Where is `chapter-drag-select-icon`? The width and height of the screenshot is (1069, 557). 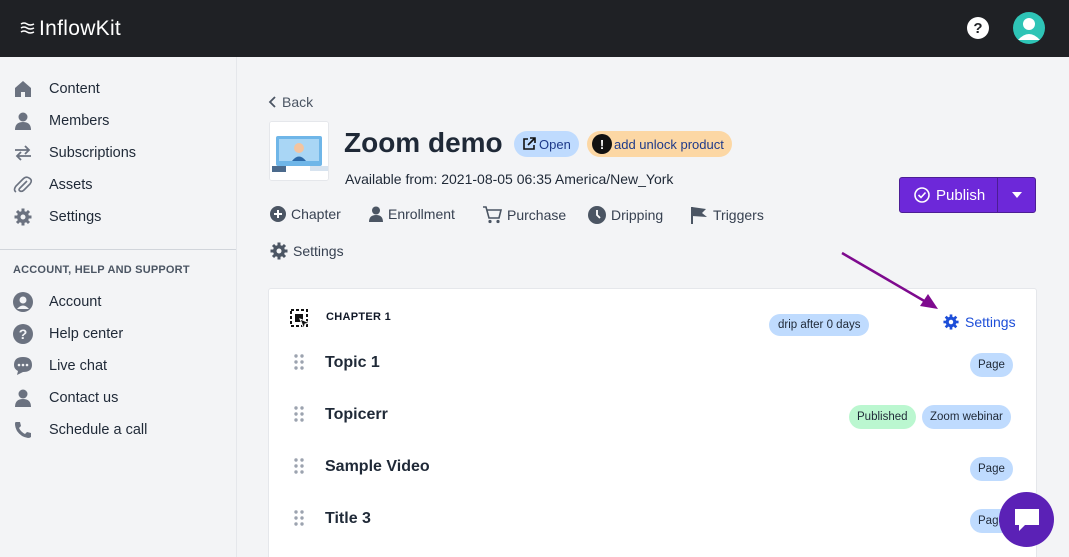 chapter-drag-select-icon is located at coordinates (301, 320).